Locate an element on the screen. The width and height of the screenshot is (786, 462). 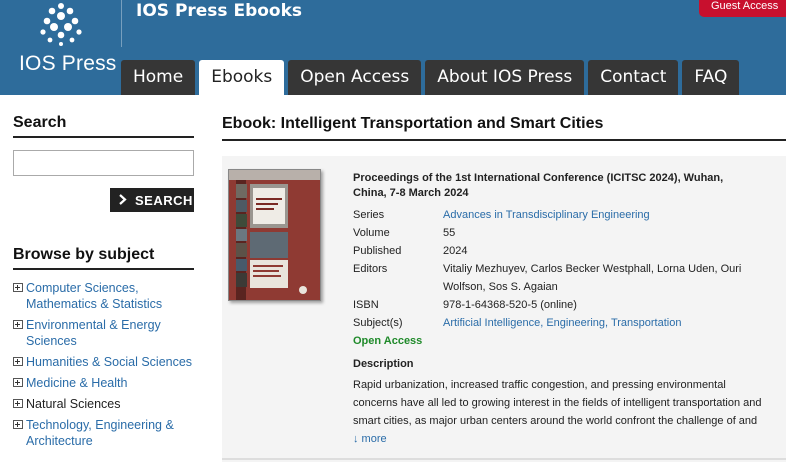
subject-item: Medicine & Health is located at coordinates (103, 383).